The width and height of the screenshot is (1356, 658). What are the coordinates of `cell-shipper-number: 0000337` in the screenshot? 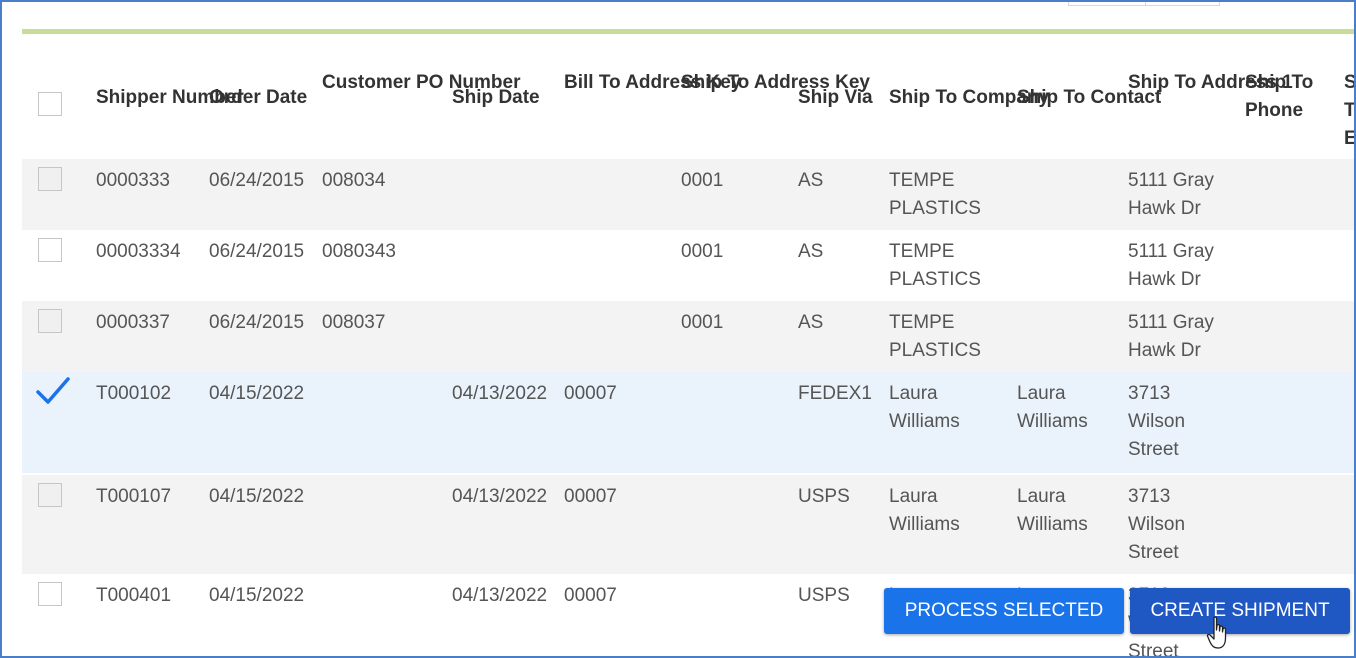 It's located at (133, 322).